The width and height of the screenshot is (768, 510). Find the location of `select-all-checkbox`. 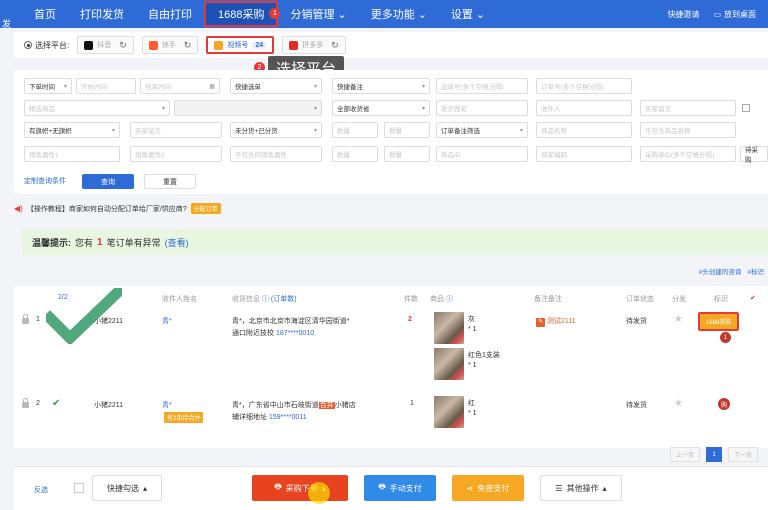

select-all-checkbox is located at coordinates (79, 488).